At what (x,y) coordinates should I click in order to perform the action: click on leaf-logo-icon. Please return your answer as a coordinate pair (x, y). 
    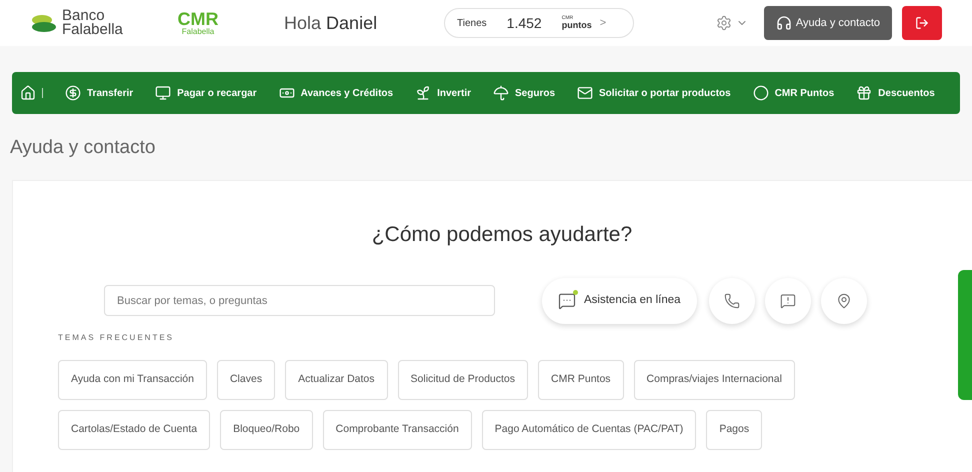
    Looking at the image, I should click on (44, 23).